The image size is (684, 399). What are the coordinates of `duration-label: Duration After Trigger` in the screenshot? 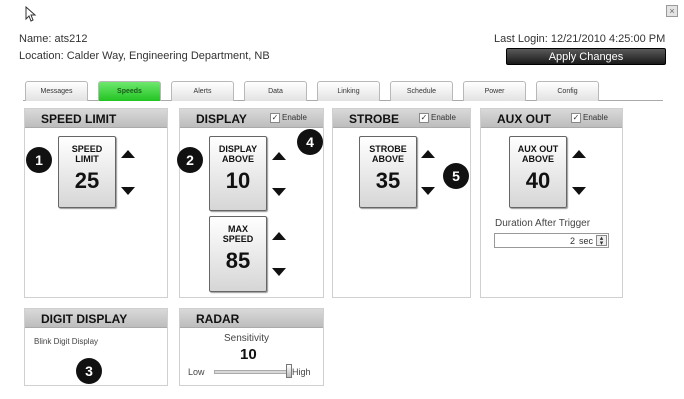 It's located at (543, 223).